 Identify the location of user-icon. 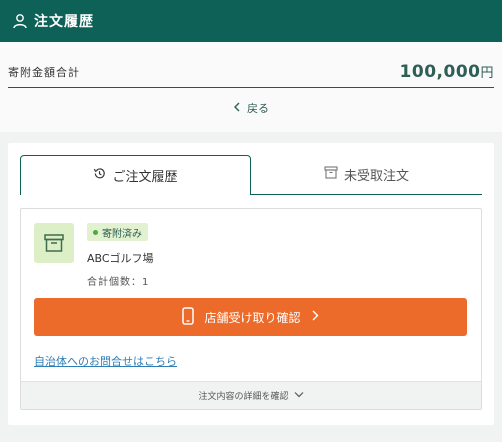
(20, 21).